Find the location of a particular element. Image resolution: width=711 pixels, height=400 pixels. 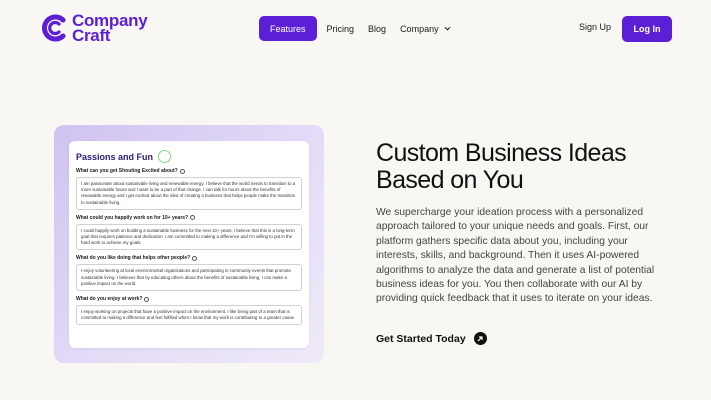

chevron-down-icon is located at coordinates (447, 28).